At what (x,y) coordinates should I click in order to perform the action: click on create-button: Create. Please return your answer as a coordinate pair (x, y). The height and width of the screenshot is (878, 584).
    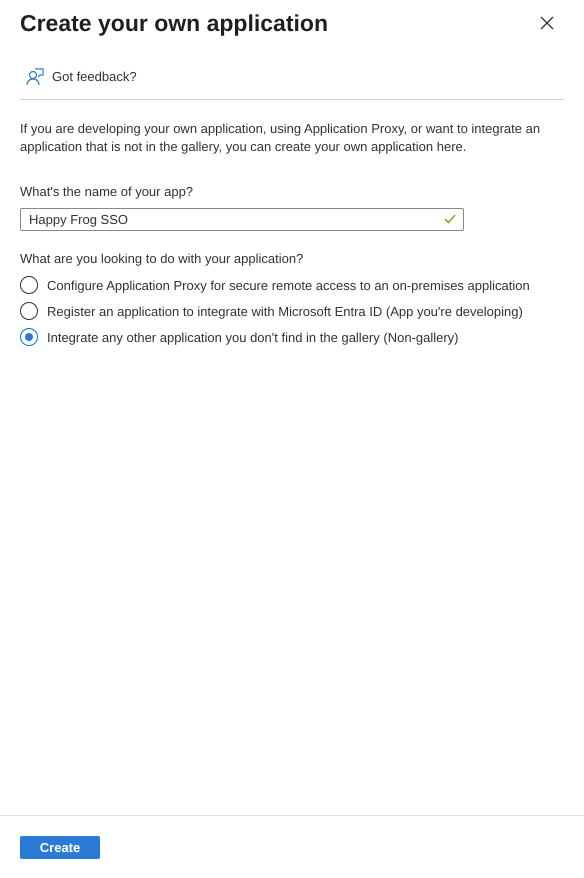
    Looking at the image, I should click on (60, 847).